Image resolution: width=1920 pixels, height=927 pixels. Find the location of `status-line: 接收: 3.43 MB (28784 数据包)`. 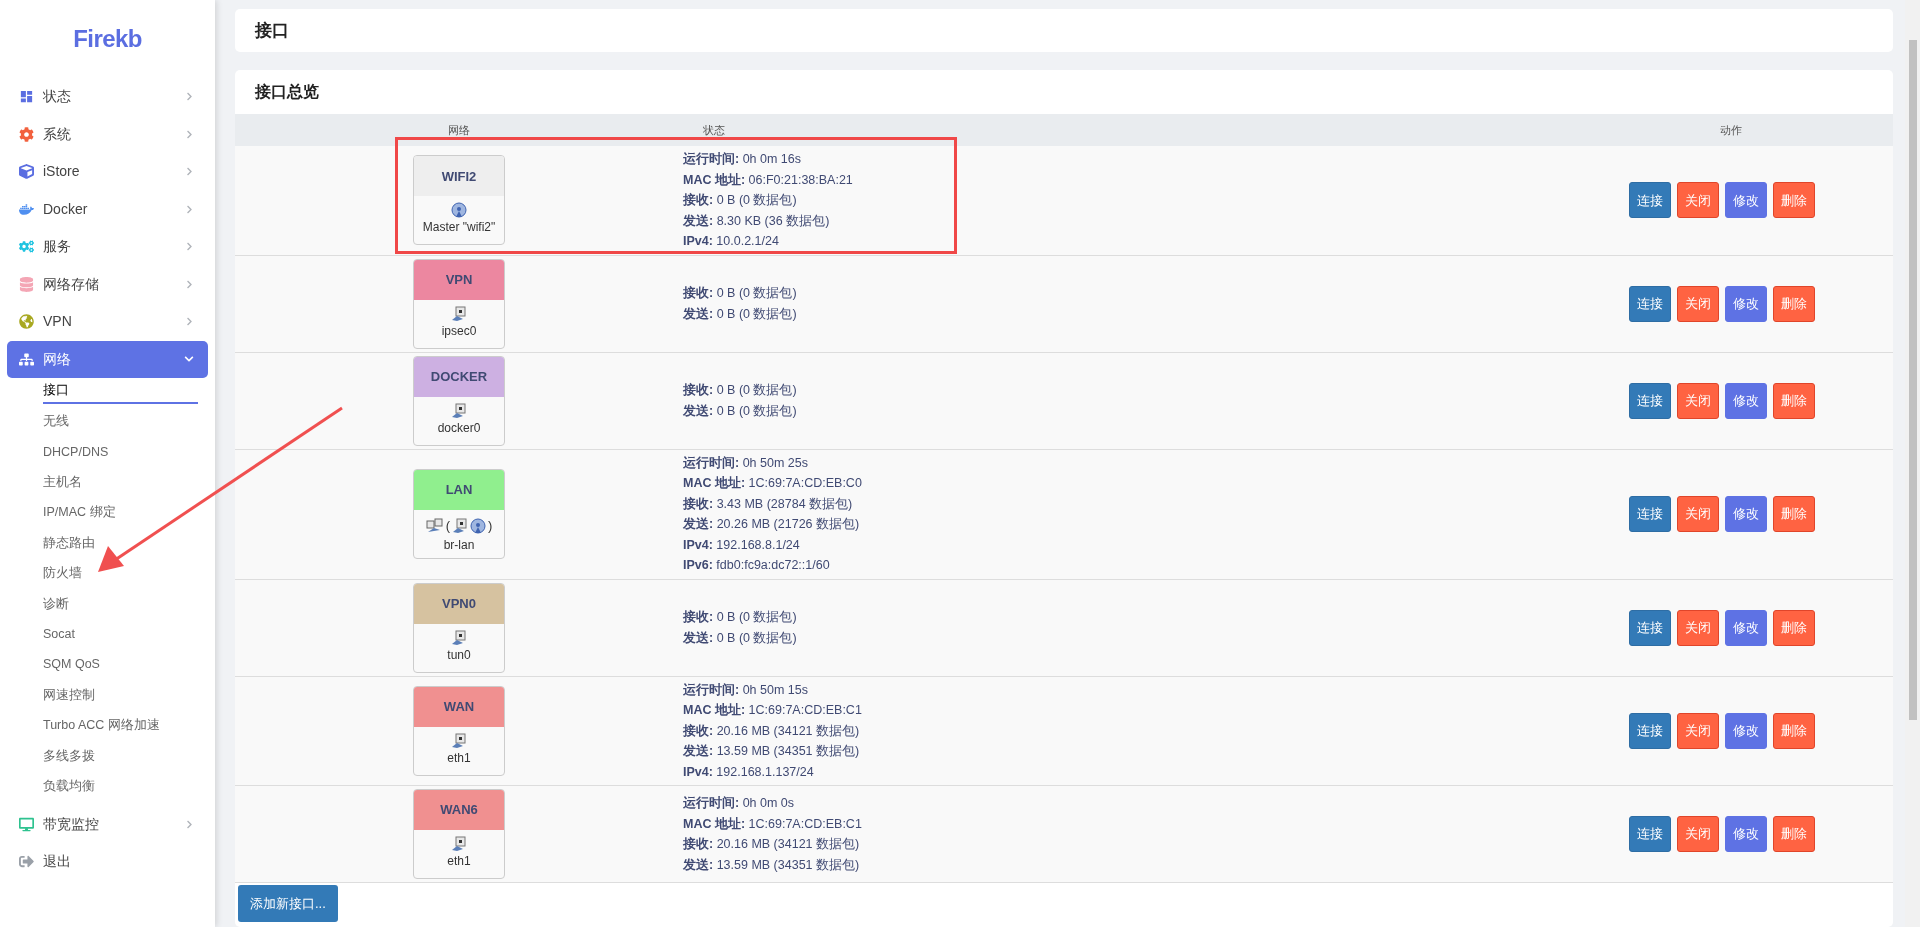

status-line: 接收: 3.43 MB (28784 数据包) is located at coordinates (768, 504).